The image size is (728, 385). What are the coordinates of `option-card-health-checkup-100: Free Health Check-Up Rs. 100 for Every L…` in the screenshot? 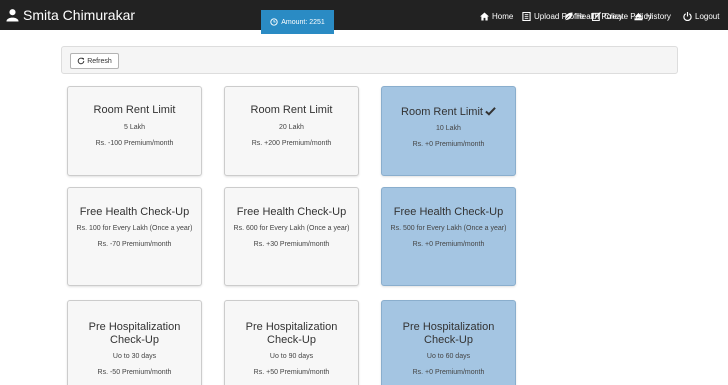 It's located at (134, 236).